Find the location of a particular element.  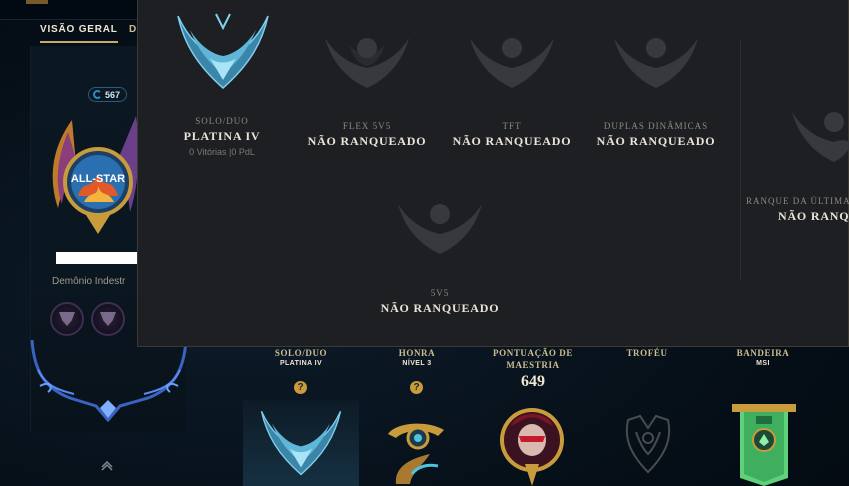

stat-label-line2: MAESTRIA is located at coordinates (533, 365).